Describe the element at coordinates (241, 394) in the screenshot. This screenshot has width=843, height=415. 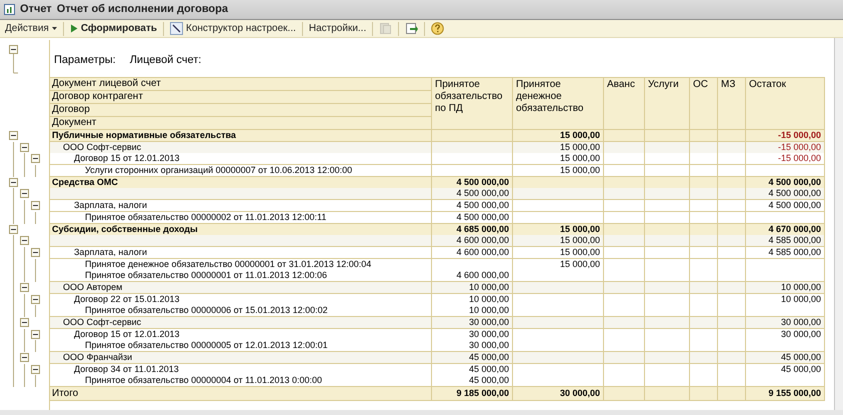
I see `total-label: Итого` at that location.